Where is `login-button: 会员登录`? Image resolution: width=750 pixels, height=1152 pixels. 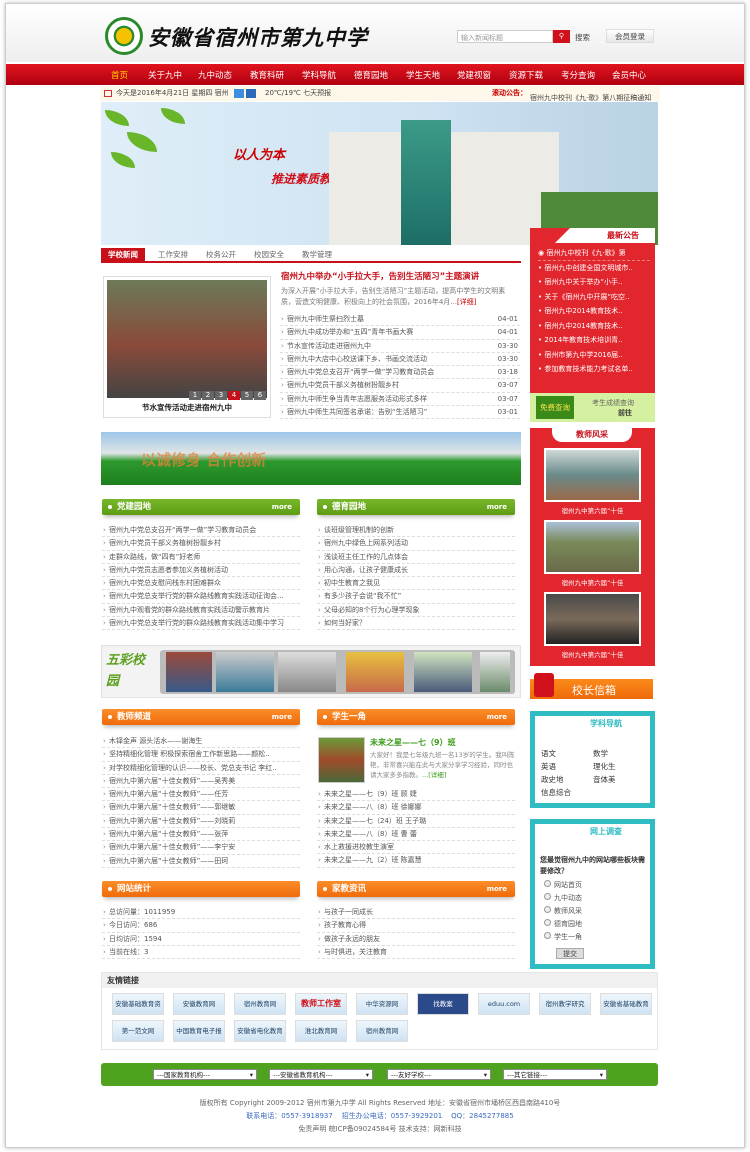
login-button: 会员登录 is located at coordinates (630, 36).